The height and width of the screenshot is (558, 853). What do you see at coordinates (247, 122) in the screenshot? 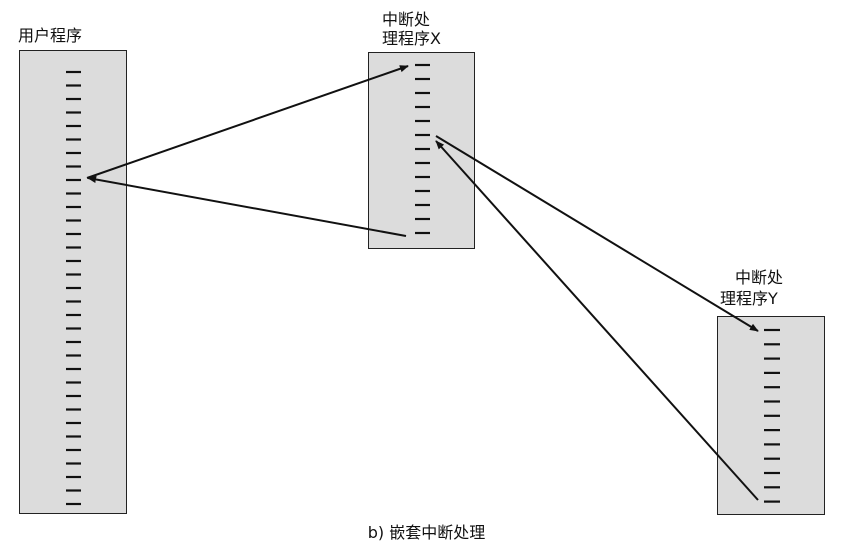
I see `arrow-user-to-handler-x` at bounding box center [247, 122].